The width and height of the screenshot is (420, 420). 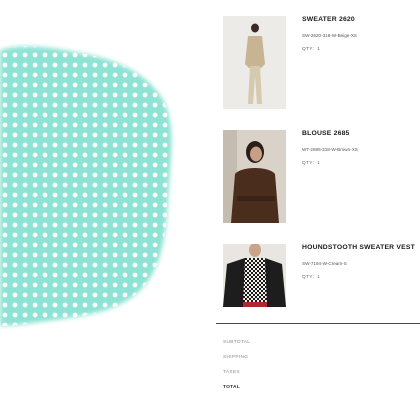 I want to click on subtotal-label: SUBTOTAL, so click(x=237, y=342).